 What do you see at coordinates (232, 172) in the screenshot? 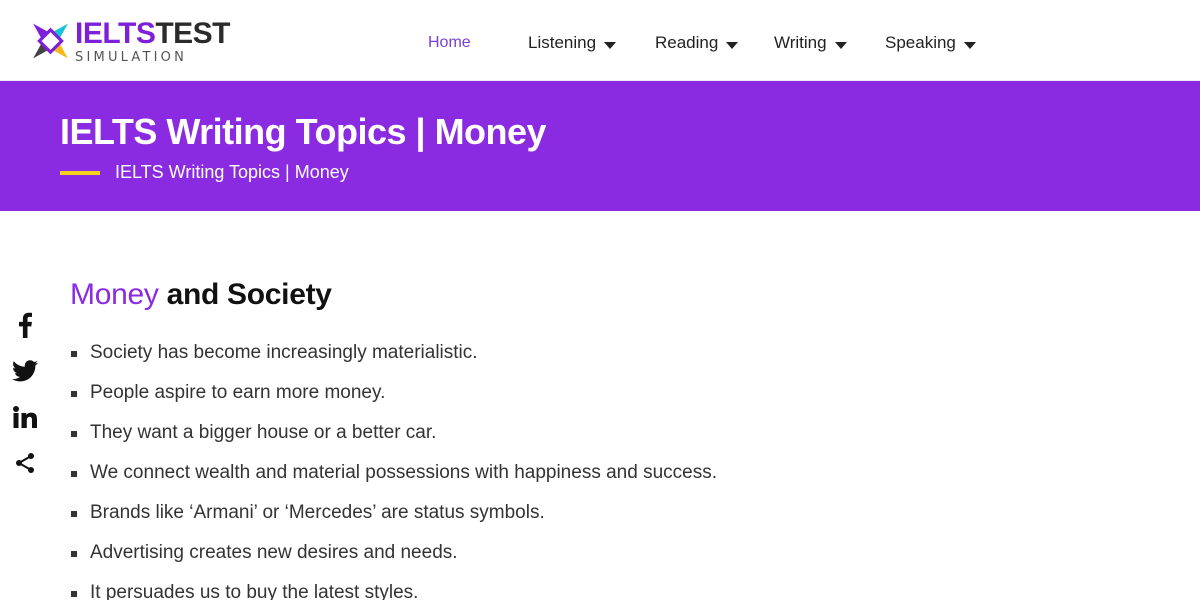
I see `breadcrumb: IELTS Writing Topics | Money` at bounding box center [232, 172].